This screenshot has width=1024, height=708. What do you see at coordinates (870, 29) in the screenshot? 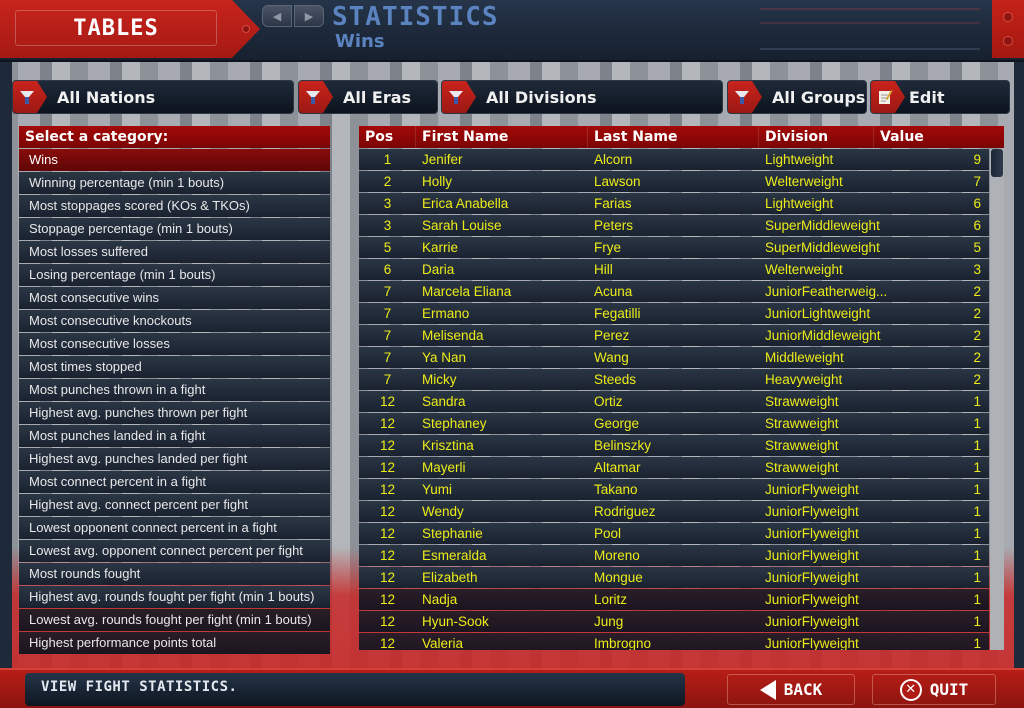
I see `boxing-ring-graphic` at bounding box center [870, 29].